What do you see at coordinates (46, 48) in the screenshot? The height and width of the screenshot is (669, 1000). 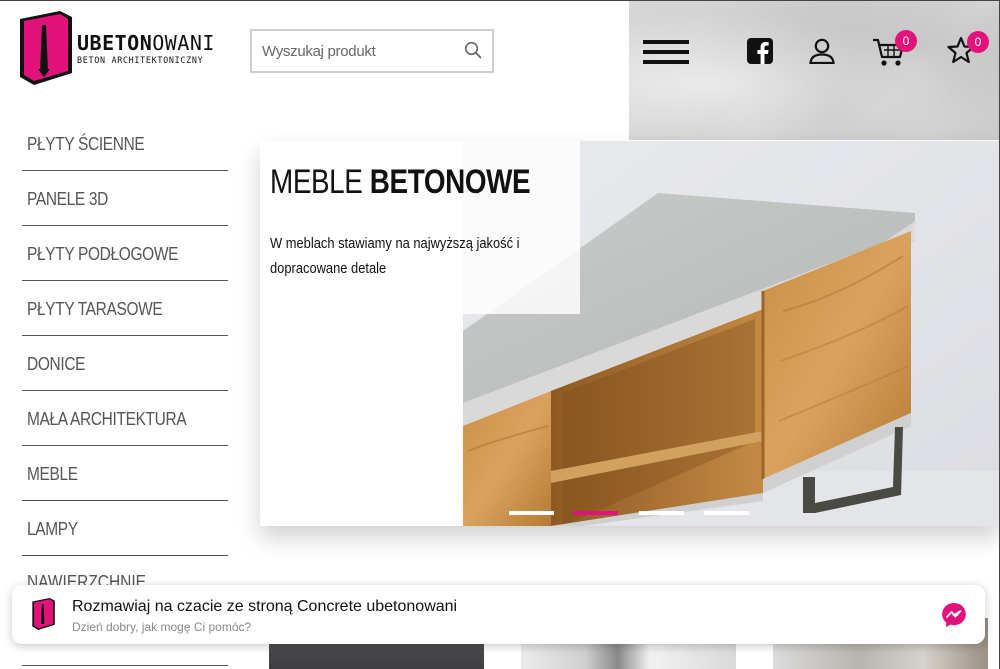 I see `logo-mark-icon` at bounding box center [46, 48].